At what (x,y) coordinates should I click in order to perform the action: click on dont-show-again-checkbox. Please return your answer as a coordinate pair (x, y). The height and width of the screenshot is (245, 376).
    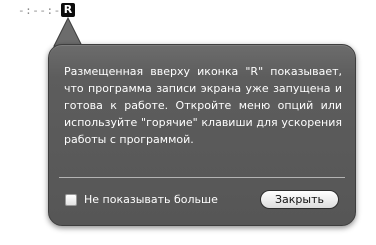
    Looking at the image, I should click on (71, 200).